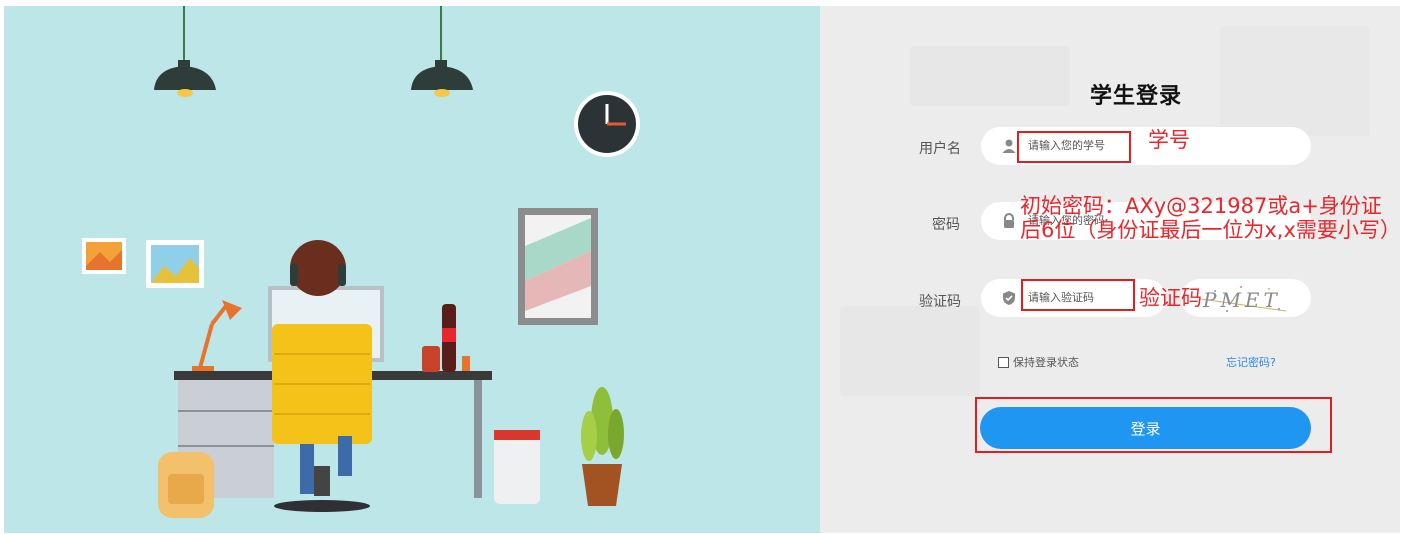 This screenshot has height=534, width=1405. I want to click on forgot-password-link: 忘记密码?, so click(1251, 362).